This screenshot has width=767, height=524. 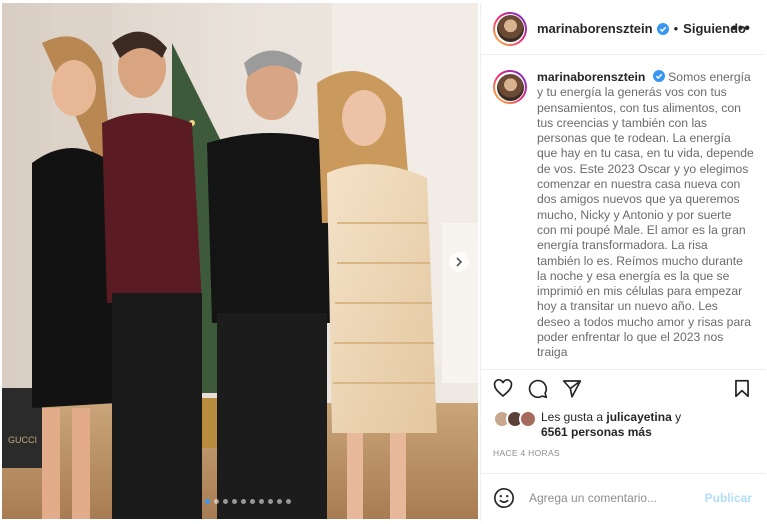 I want to click on carousel-next-button, so click(x=459, y=262).